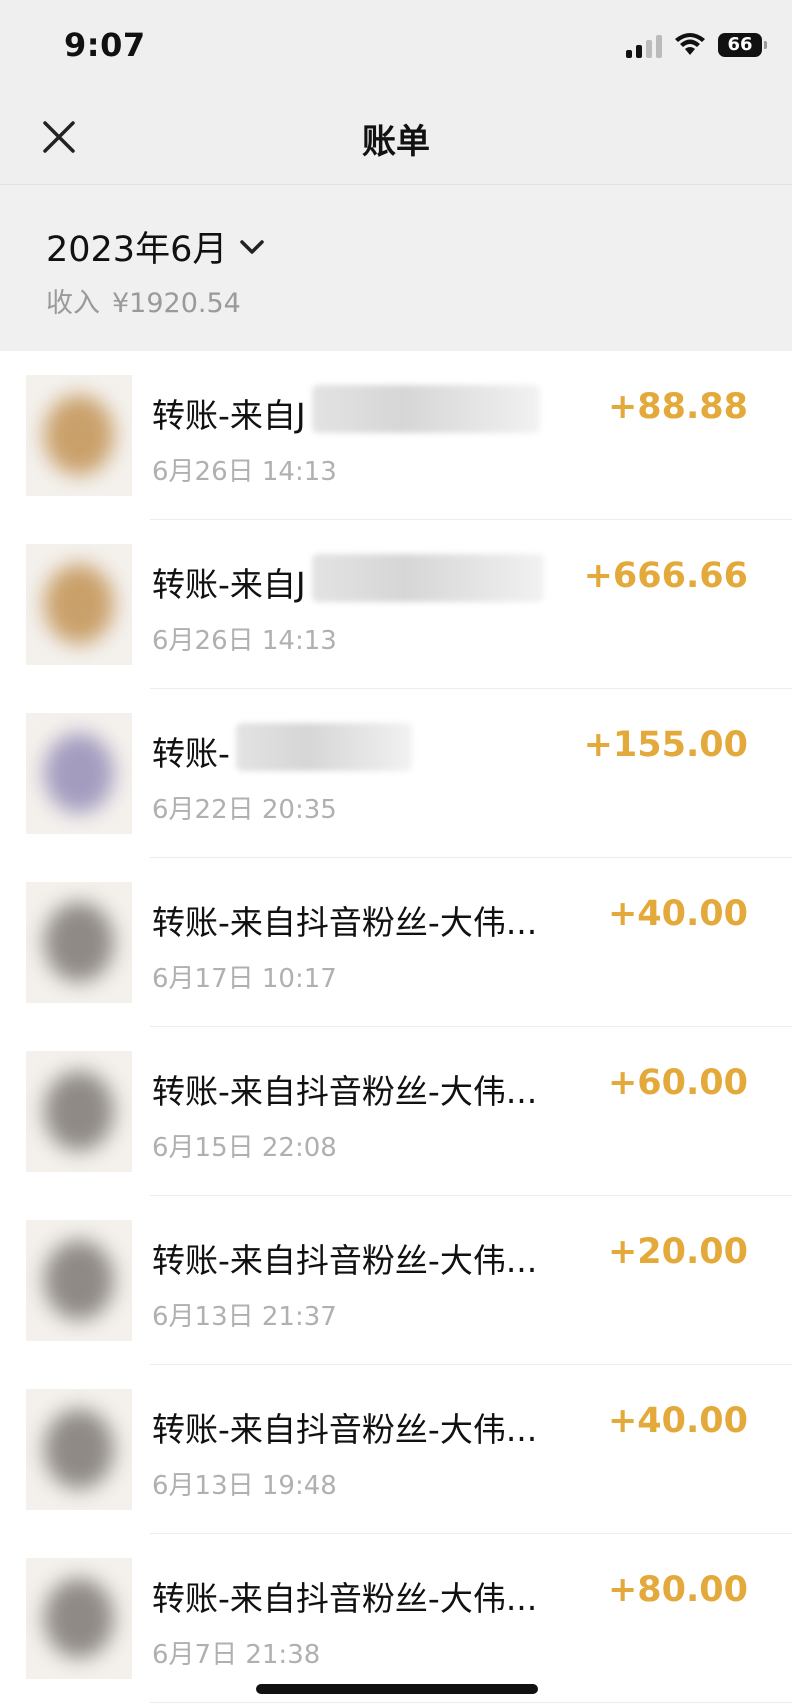 Image resolution: width=792 pixels, height=1708 pixels. Describe the element at coordinates (471, 1702) in the screenshot. I see `row-divider` at that location.